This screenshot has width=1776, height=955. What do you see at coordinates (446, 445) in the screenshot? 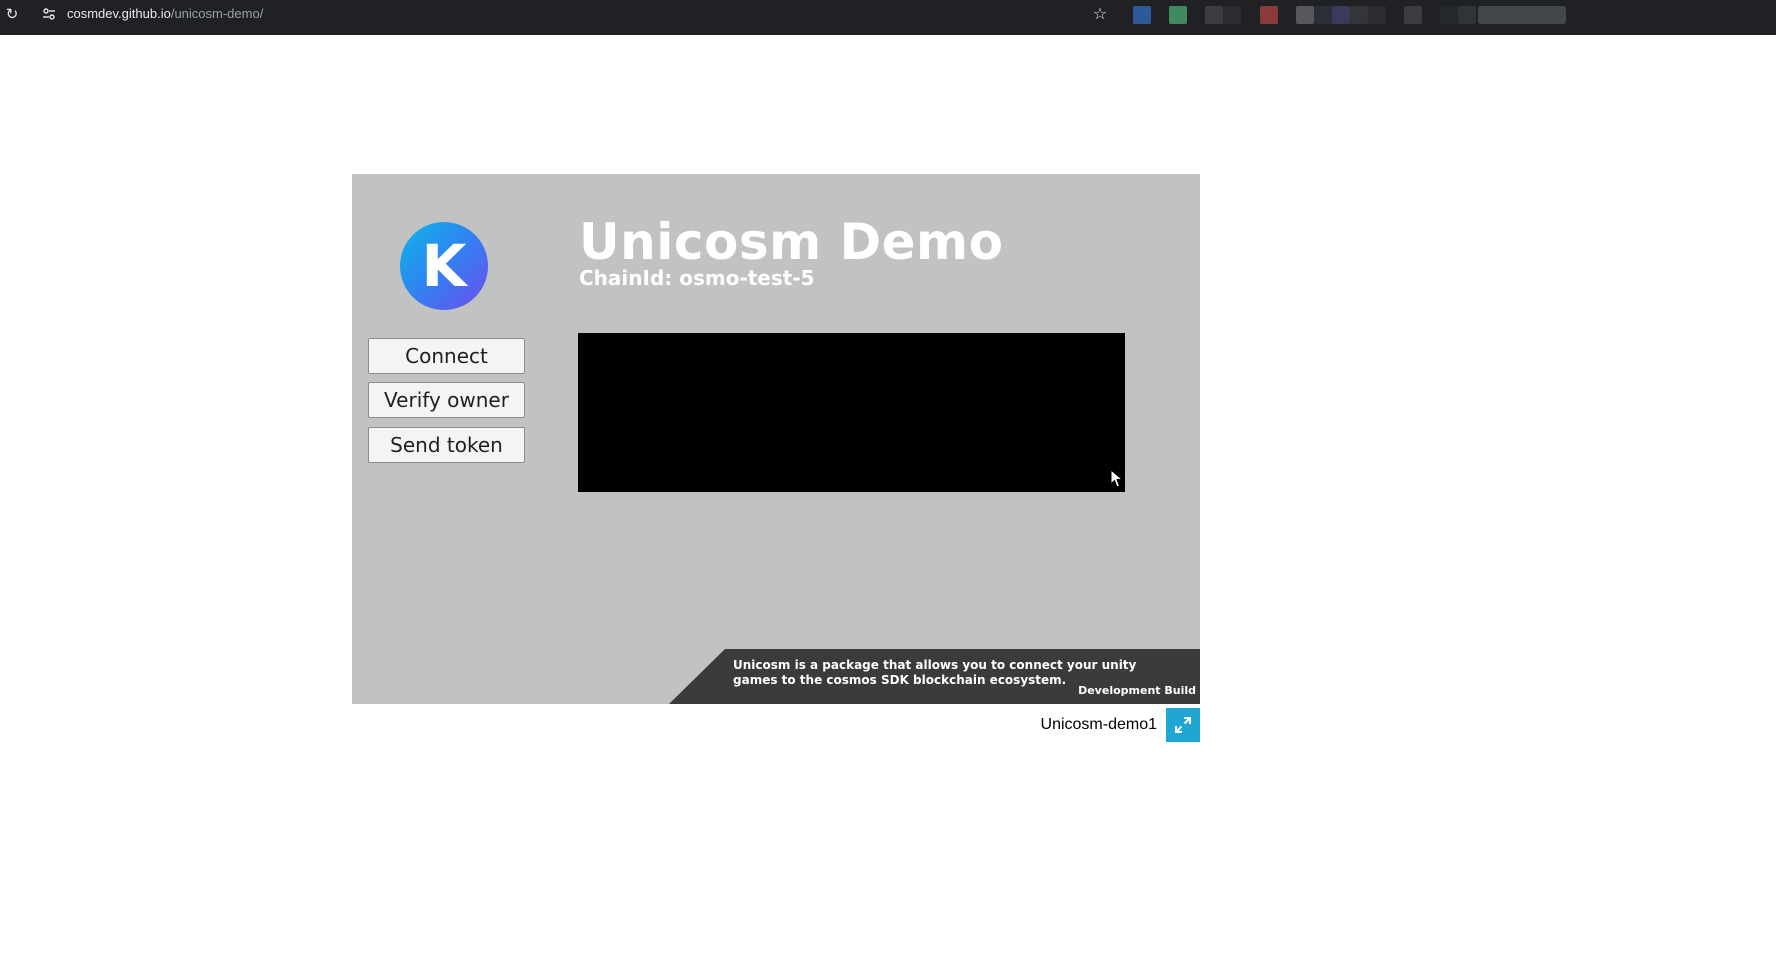
I see `send-token-button: Send token` at bounding box center [446, 445].